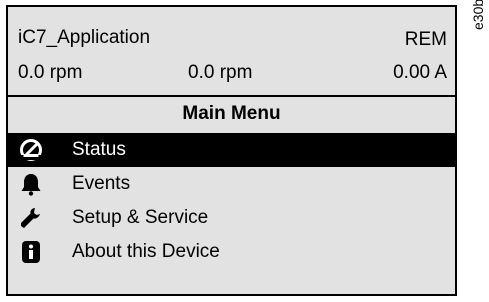 Image resolution: width=489 pixels, height=302 pixels. What do you see at coordinates (146, 251) in the screenshot?
I see `menu-item-label: About this Device` at bounding box center [146, 251].